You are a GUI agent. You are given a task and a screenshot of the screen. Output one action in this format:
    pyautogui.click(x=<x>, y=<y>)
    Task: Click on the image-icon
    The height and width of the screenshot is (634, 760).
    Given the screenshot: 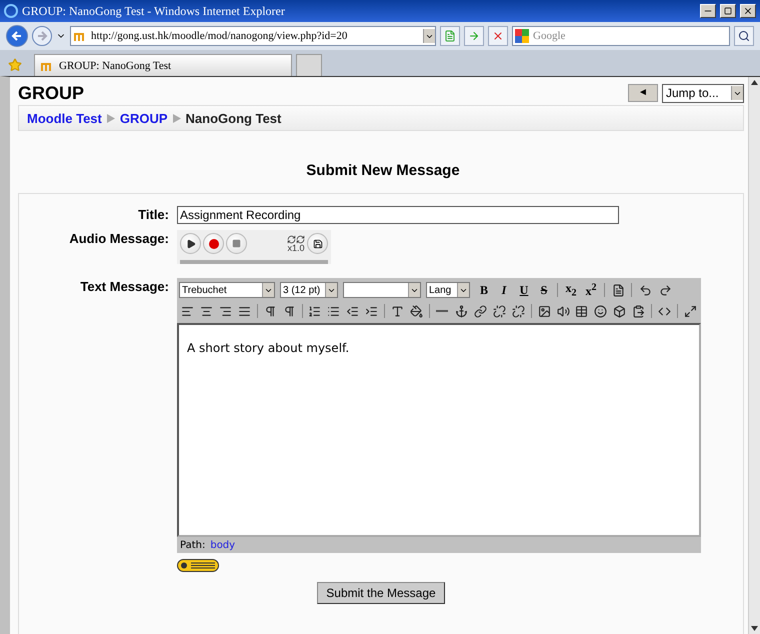 What is the action you would take?
    pyautogui.click(x=544, y=311)
    